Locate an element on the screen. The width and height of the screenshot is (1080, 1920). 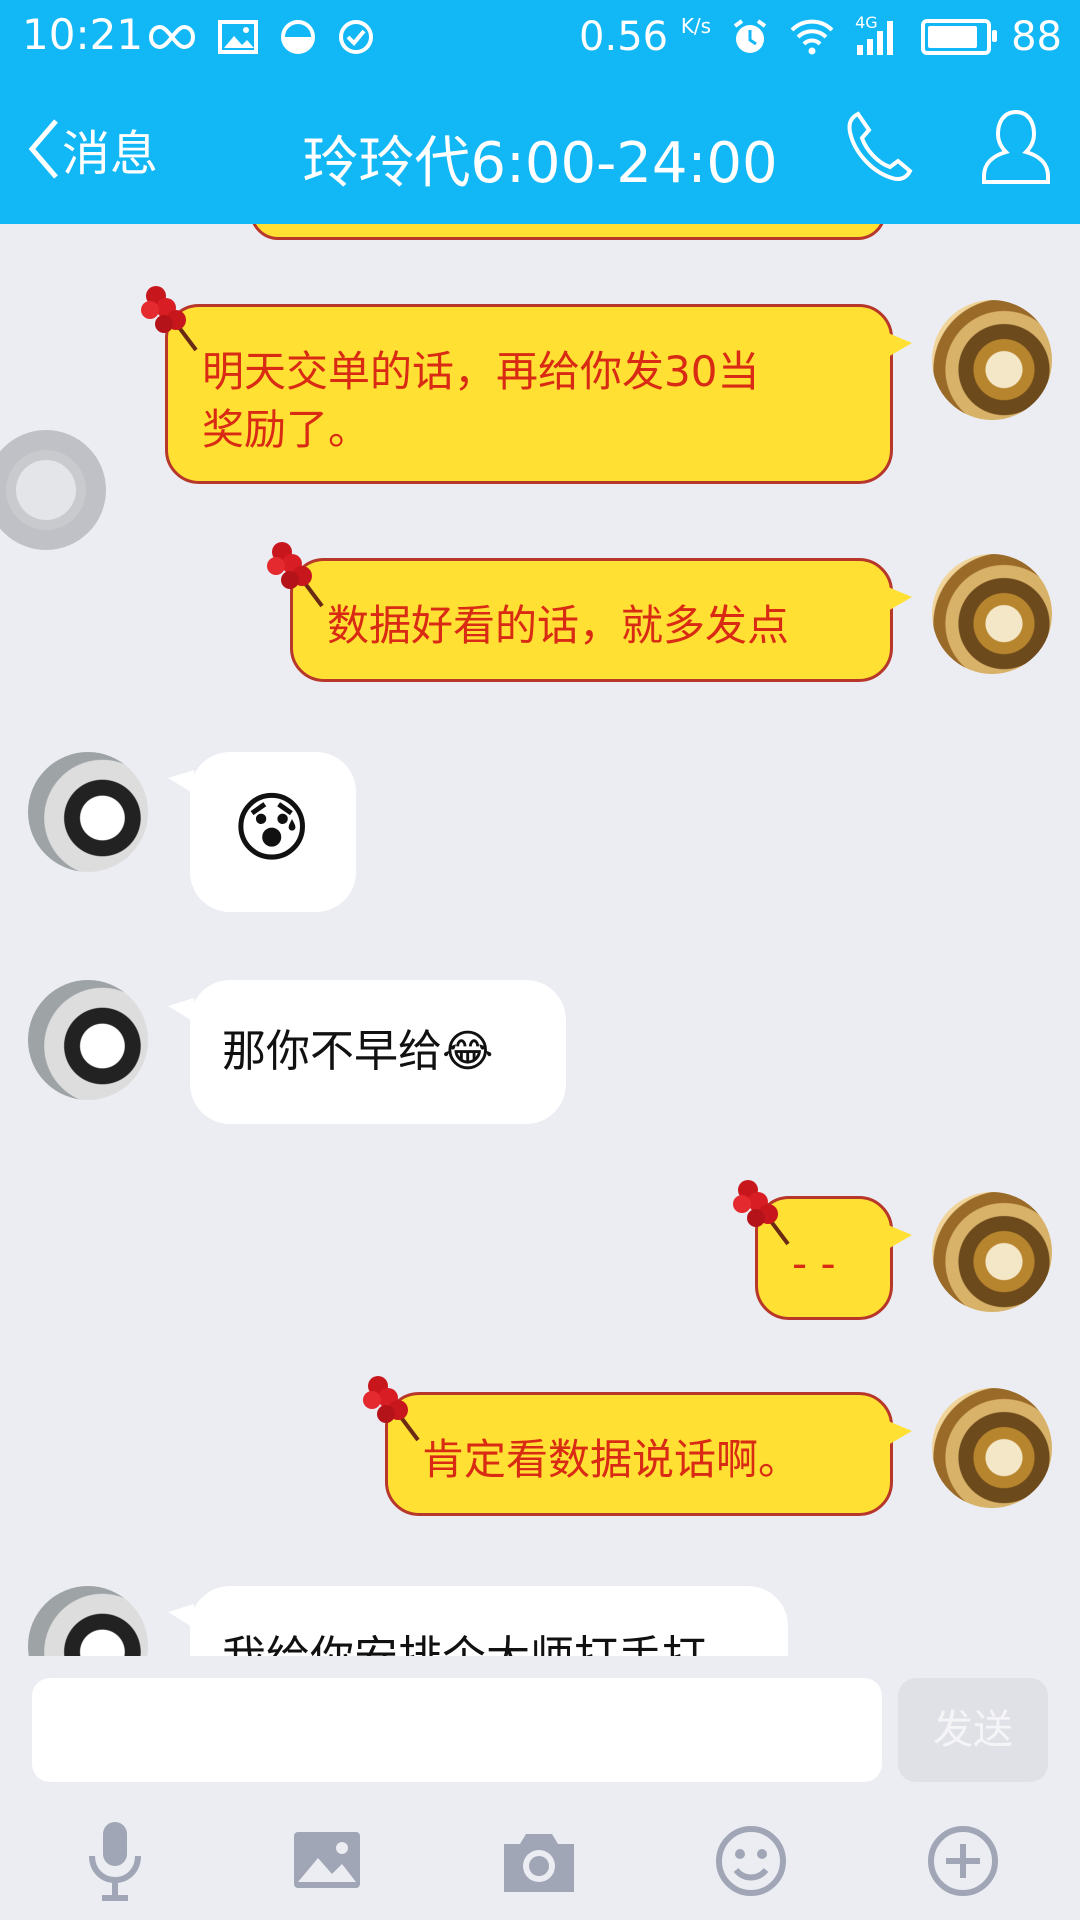
network-speed: 0.56 K/s is located at coordinates (645, 37).